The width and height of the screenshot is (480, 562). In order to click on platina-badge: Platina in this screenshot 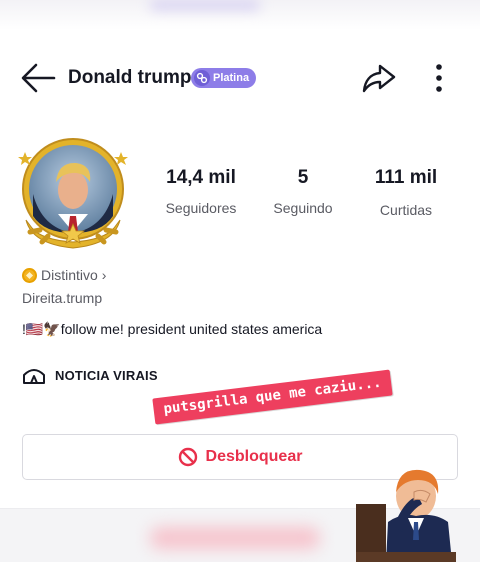, I will do `click(224, 78)`.